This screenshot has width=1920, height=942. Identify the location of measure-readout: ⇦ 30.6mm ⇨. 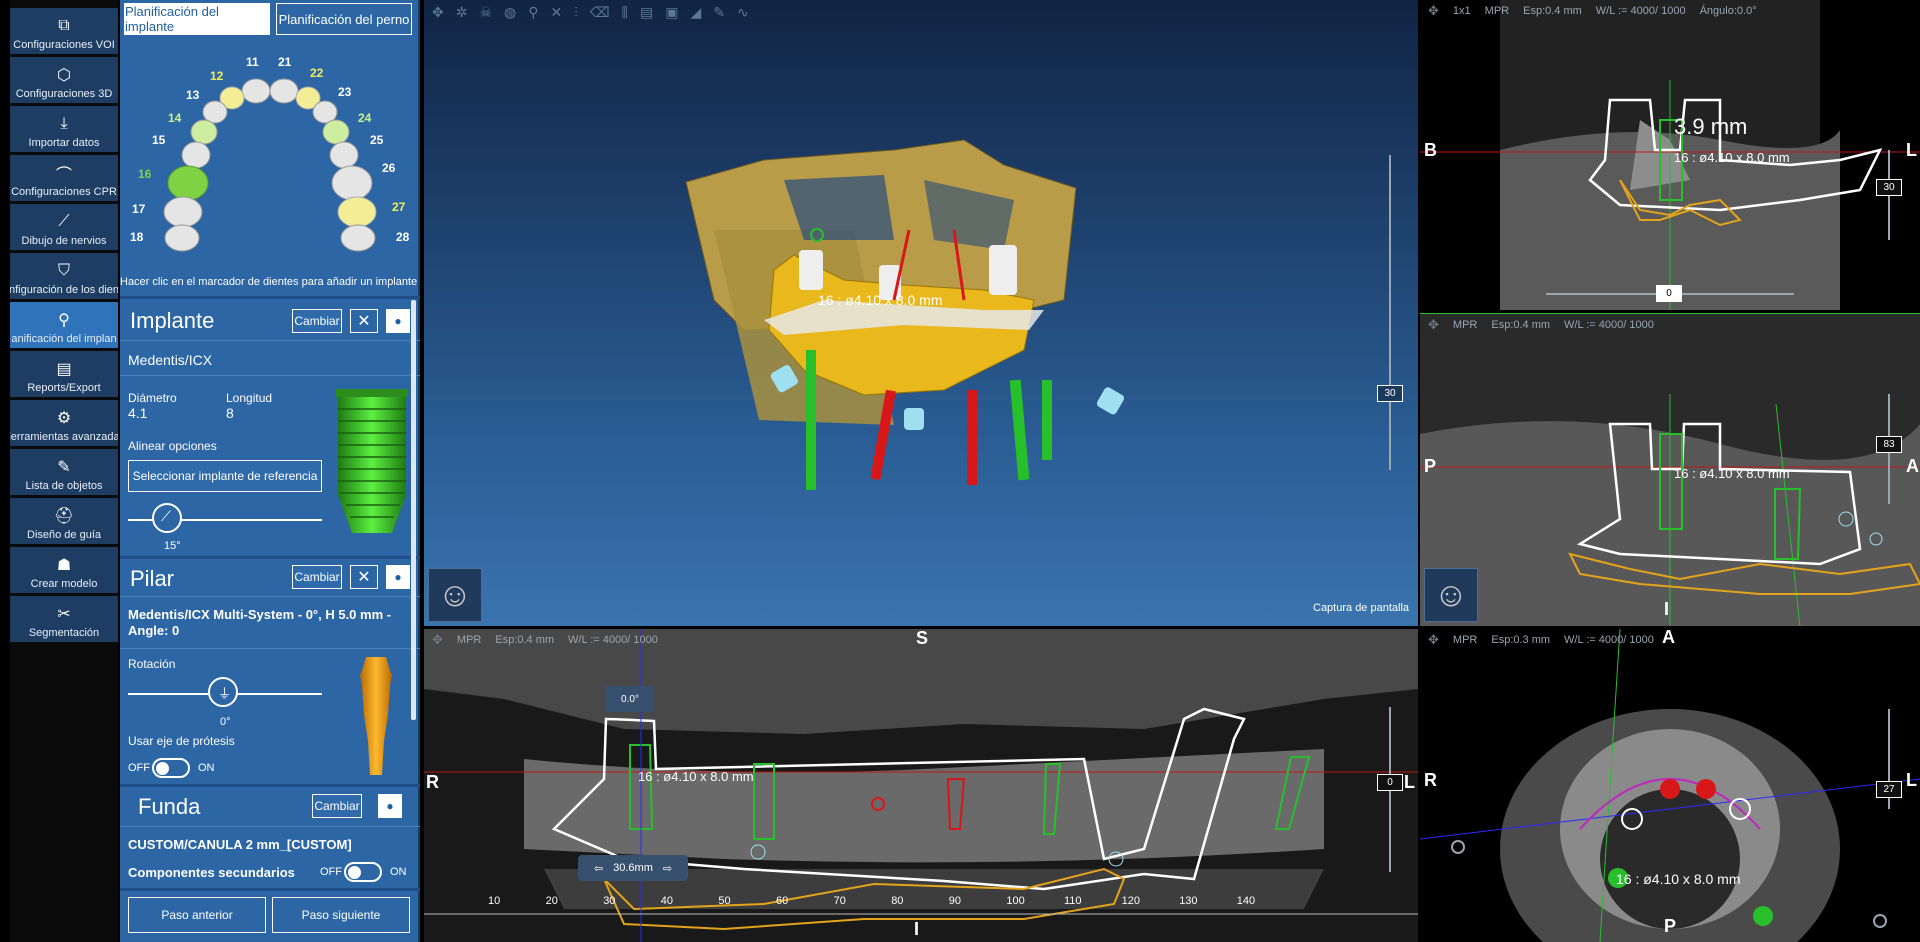
(633, 868).